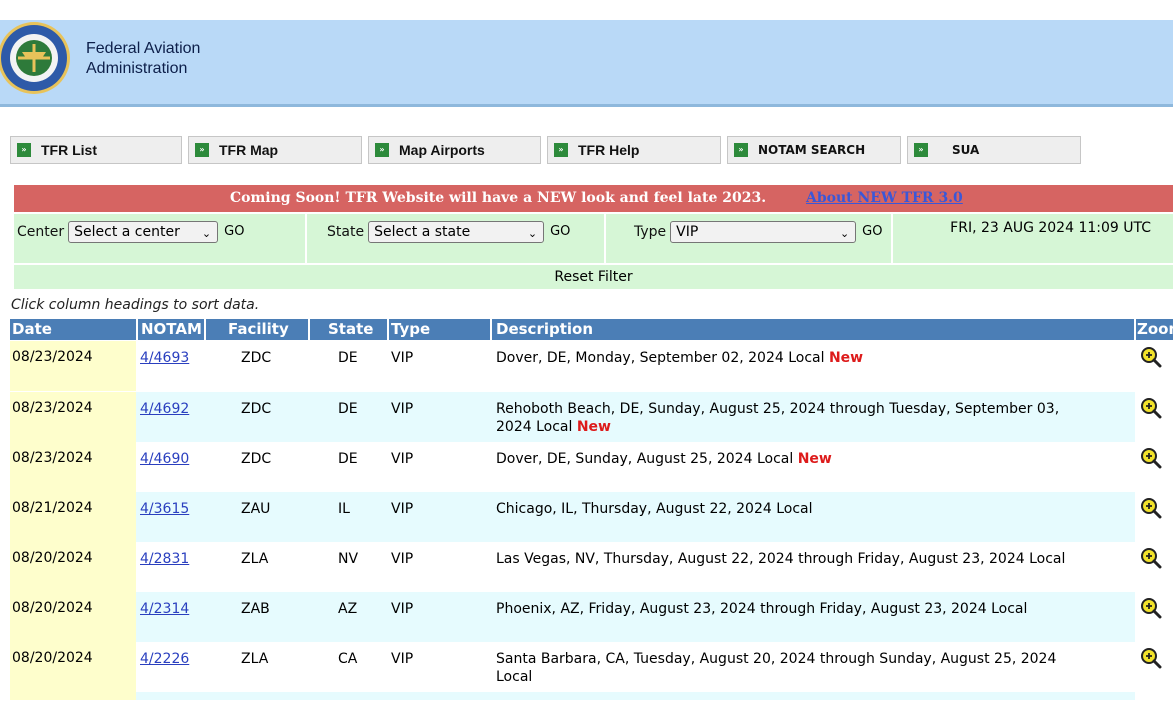 The width and height of the screenshot is (1173, 720). Describe the element at coordinates (560, 232) in the screenshot. I see `state-go-button: GO` at that location.